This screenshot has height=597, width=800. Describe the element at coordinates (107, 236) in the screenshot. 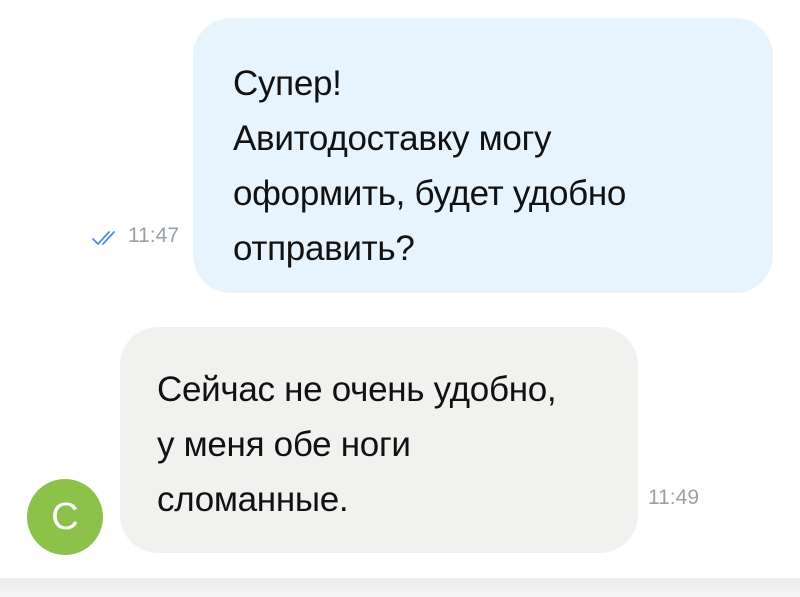

I see `double-check-icon` at that location.